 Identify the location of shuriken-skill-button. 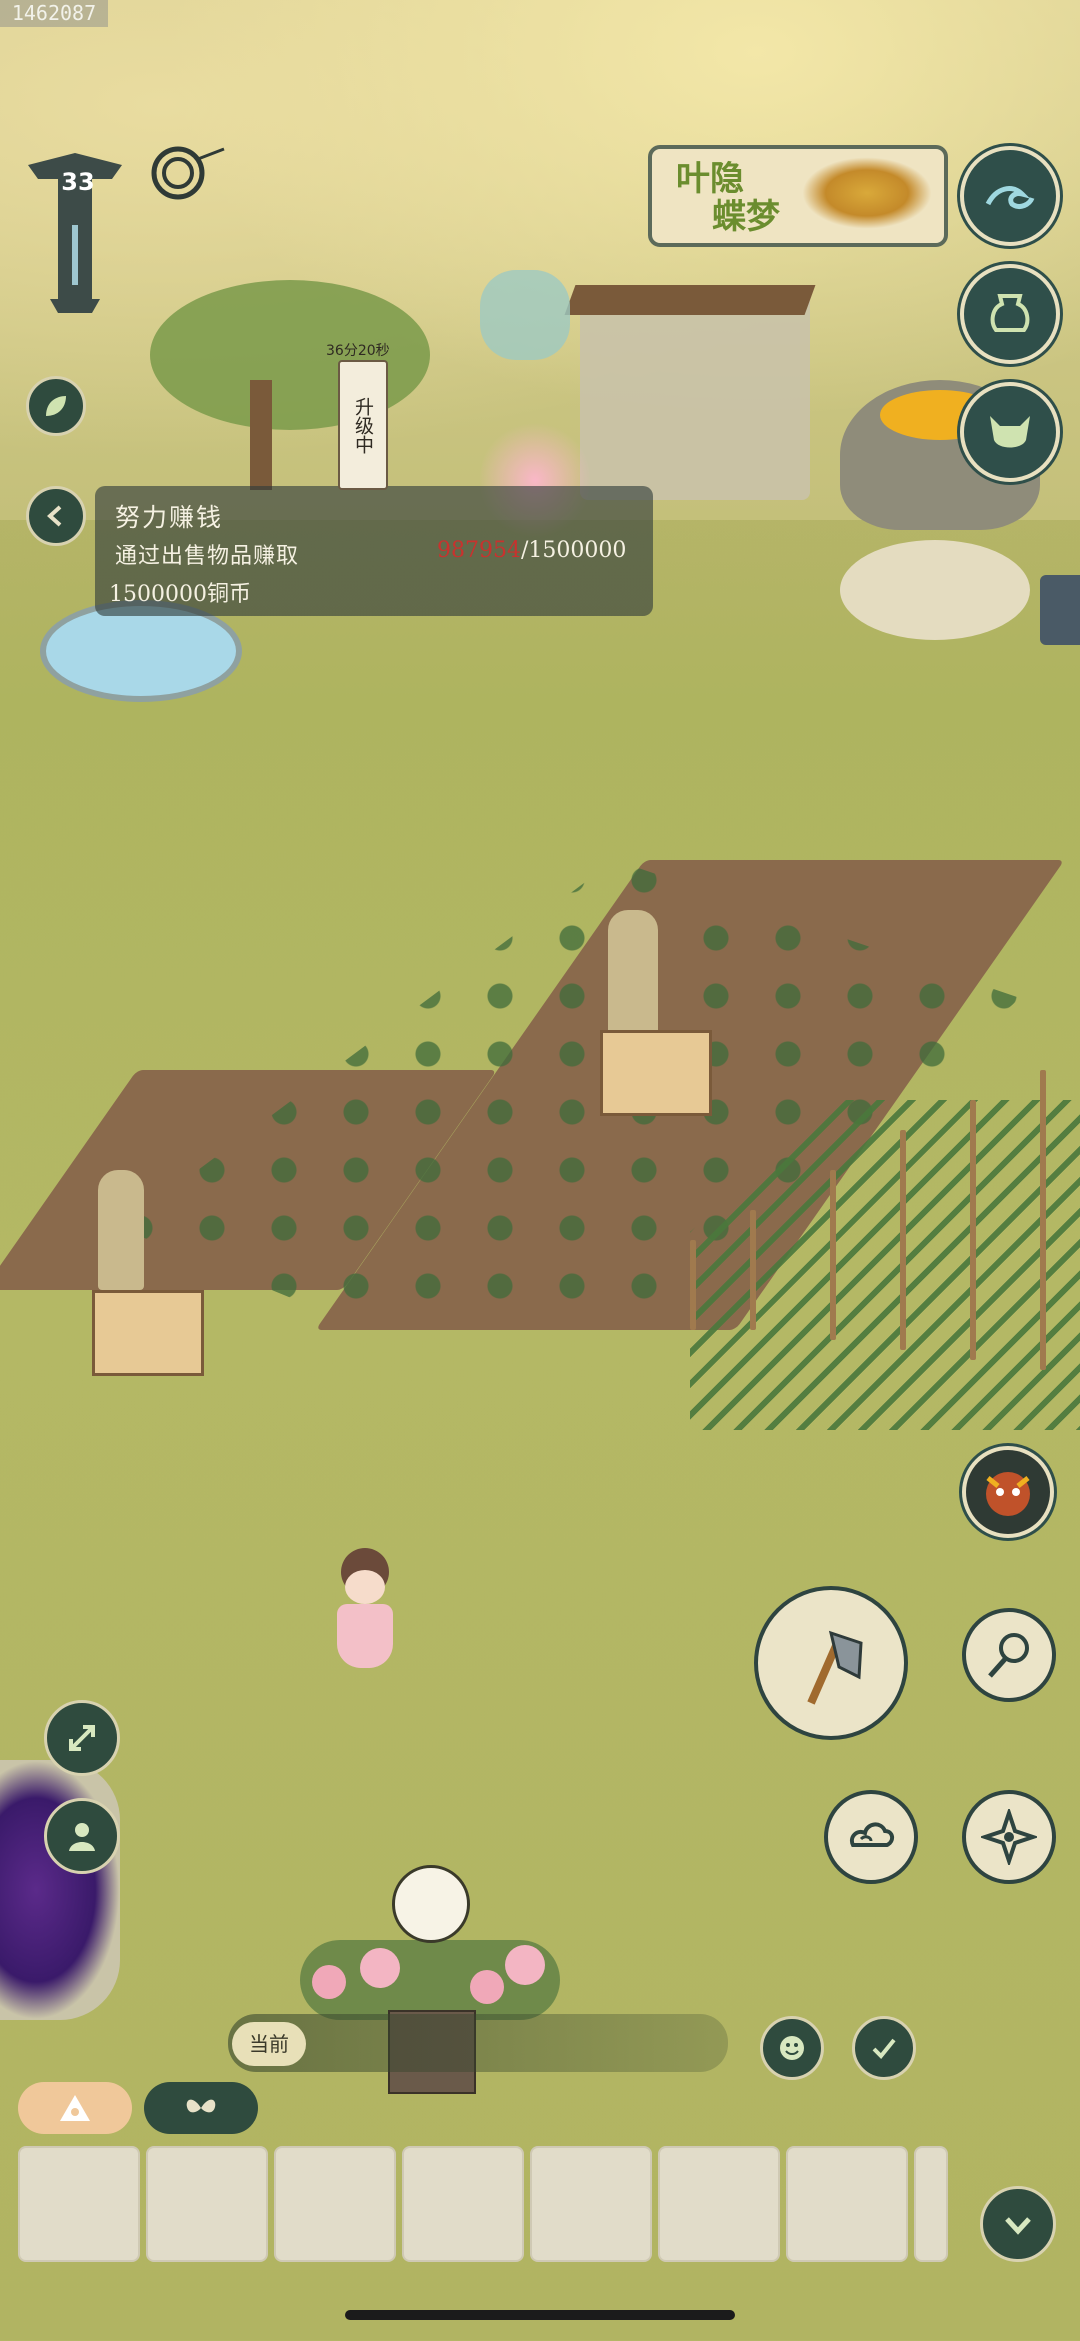
(1009, 1837).